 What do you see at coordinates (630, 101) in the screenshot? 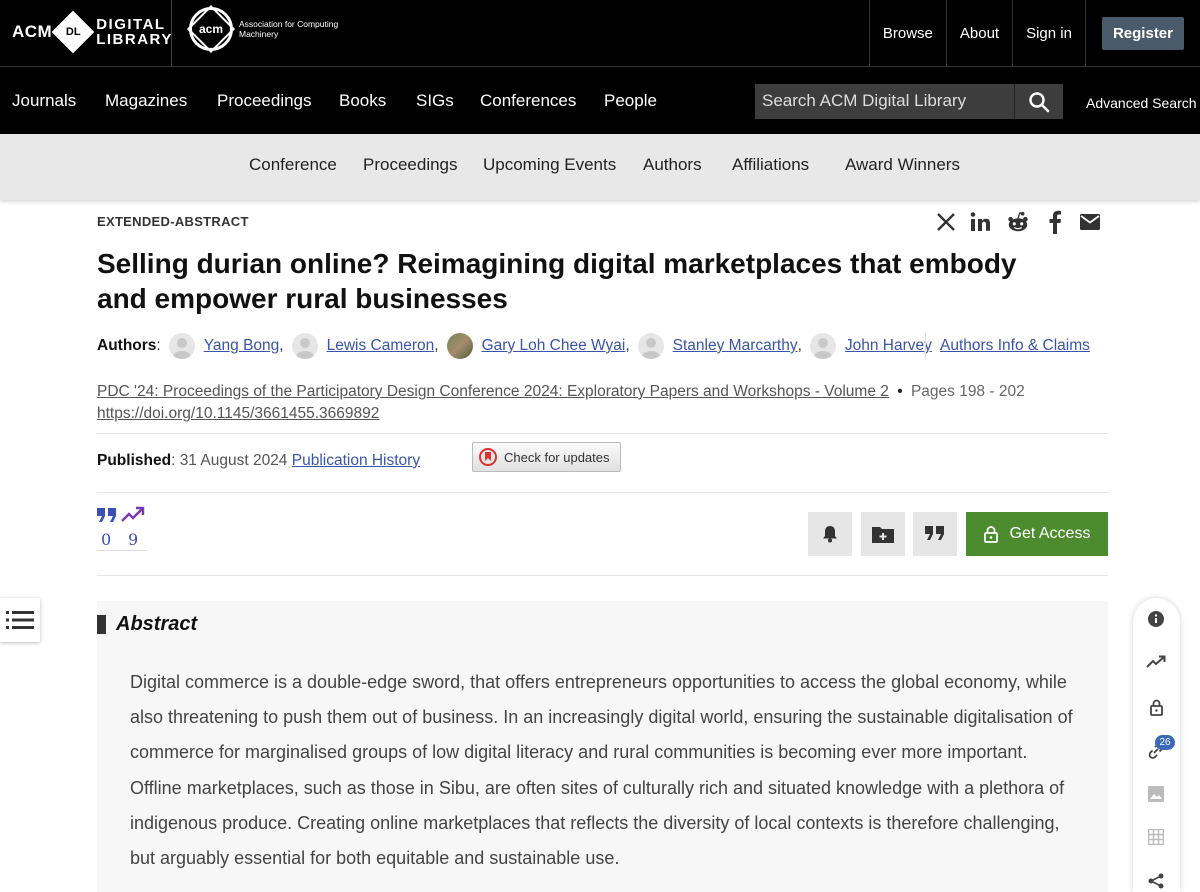
I see `nav-people: People` at bounding box center [630, 101].